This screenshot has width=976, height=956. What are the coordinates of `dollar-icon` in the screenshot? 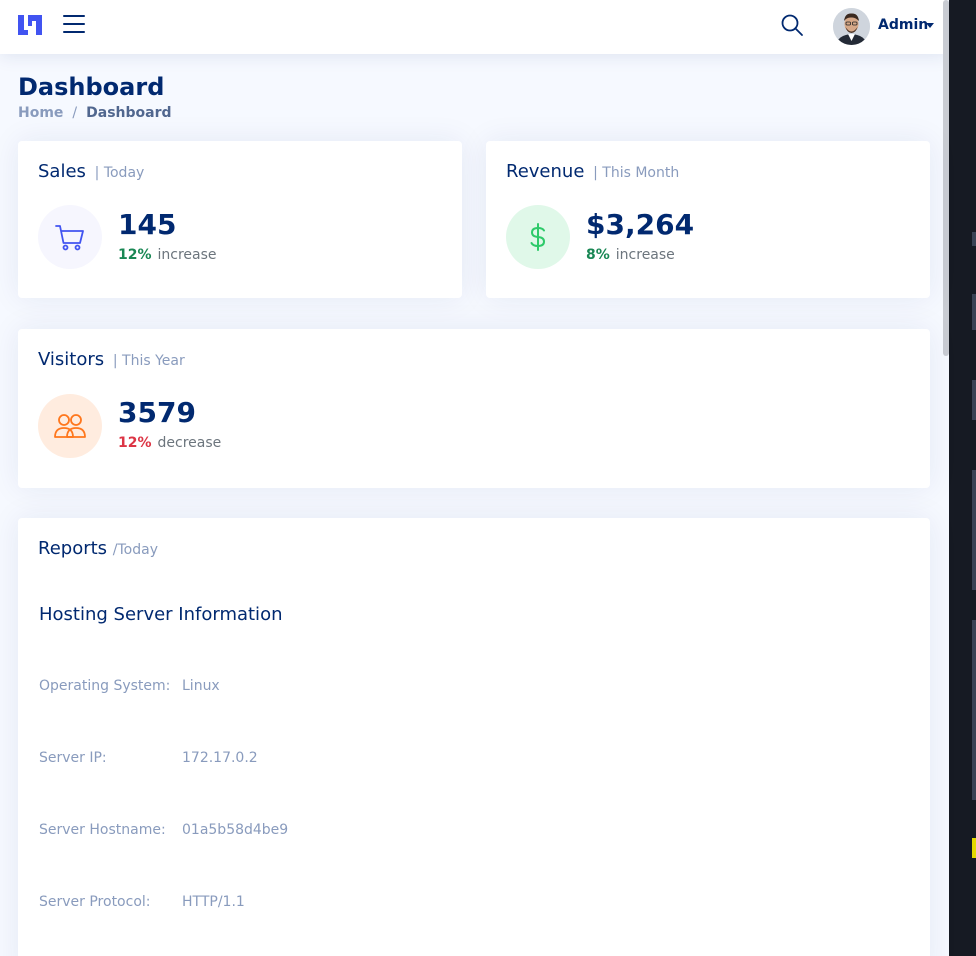 It's located at (538, 237).